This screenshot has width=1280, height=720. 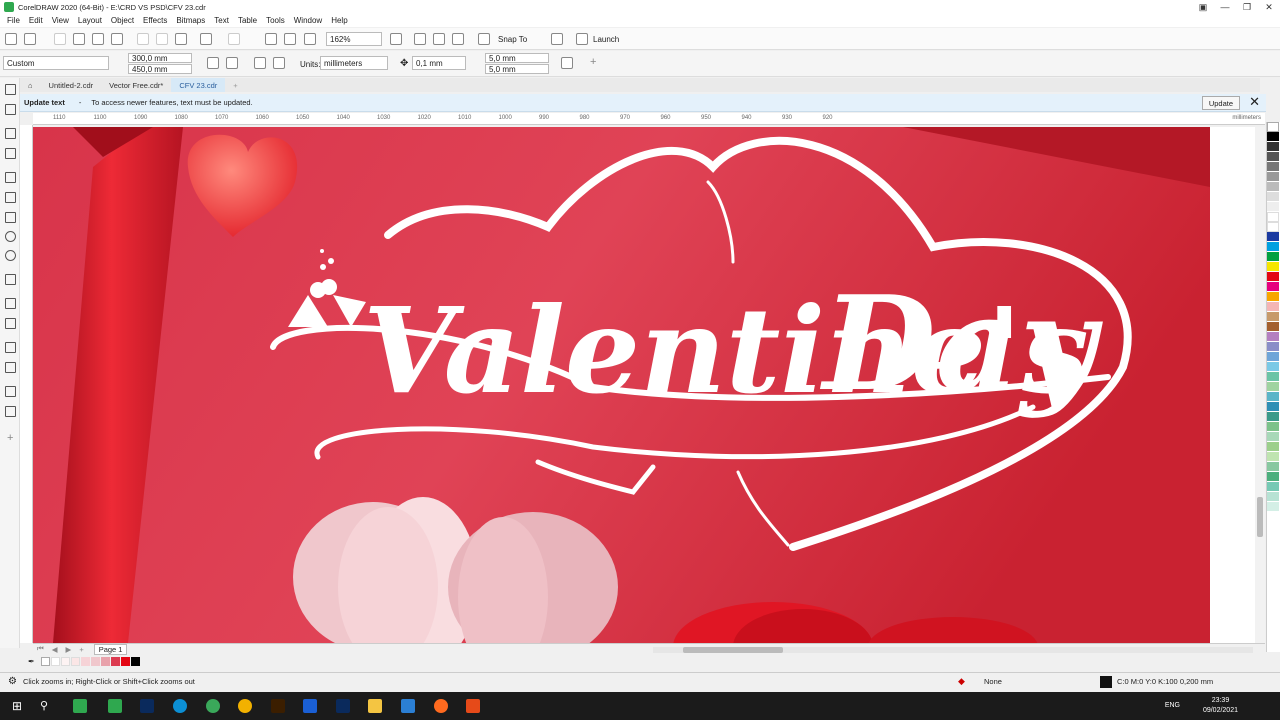 What do you see at coordinates (10, 255) in the screenshot?
I see `polygon-tool-icon` at bounding box center [10, 255].